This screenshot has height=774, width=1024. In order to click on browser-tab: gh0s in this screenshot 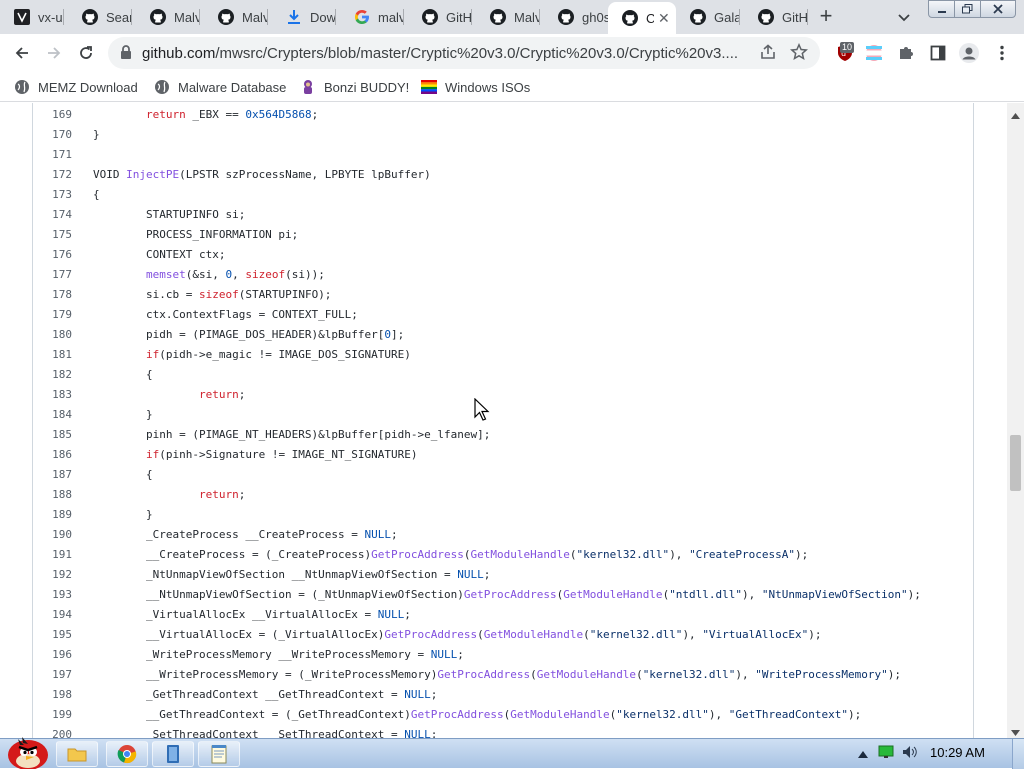, I will do `click(576, 17)`.